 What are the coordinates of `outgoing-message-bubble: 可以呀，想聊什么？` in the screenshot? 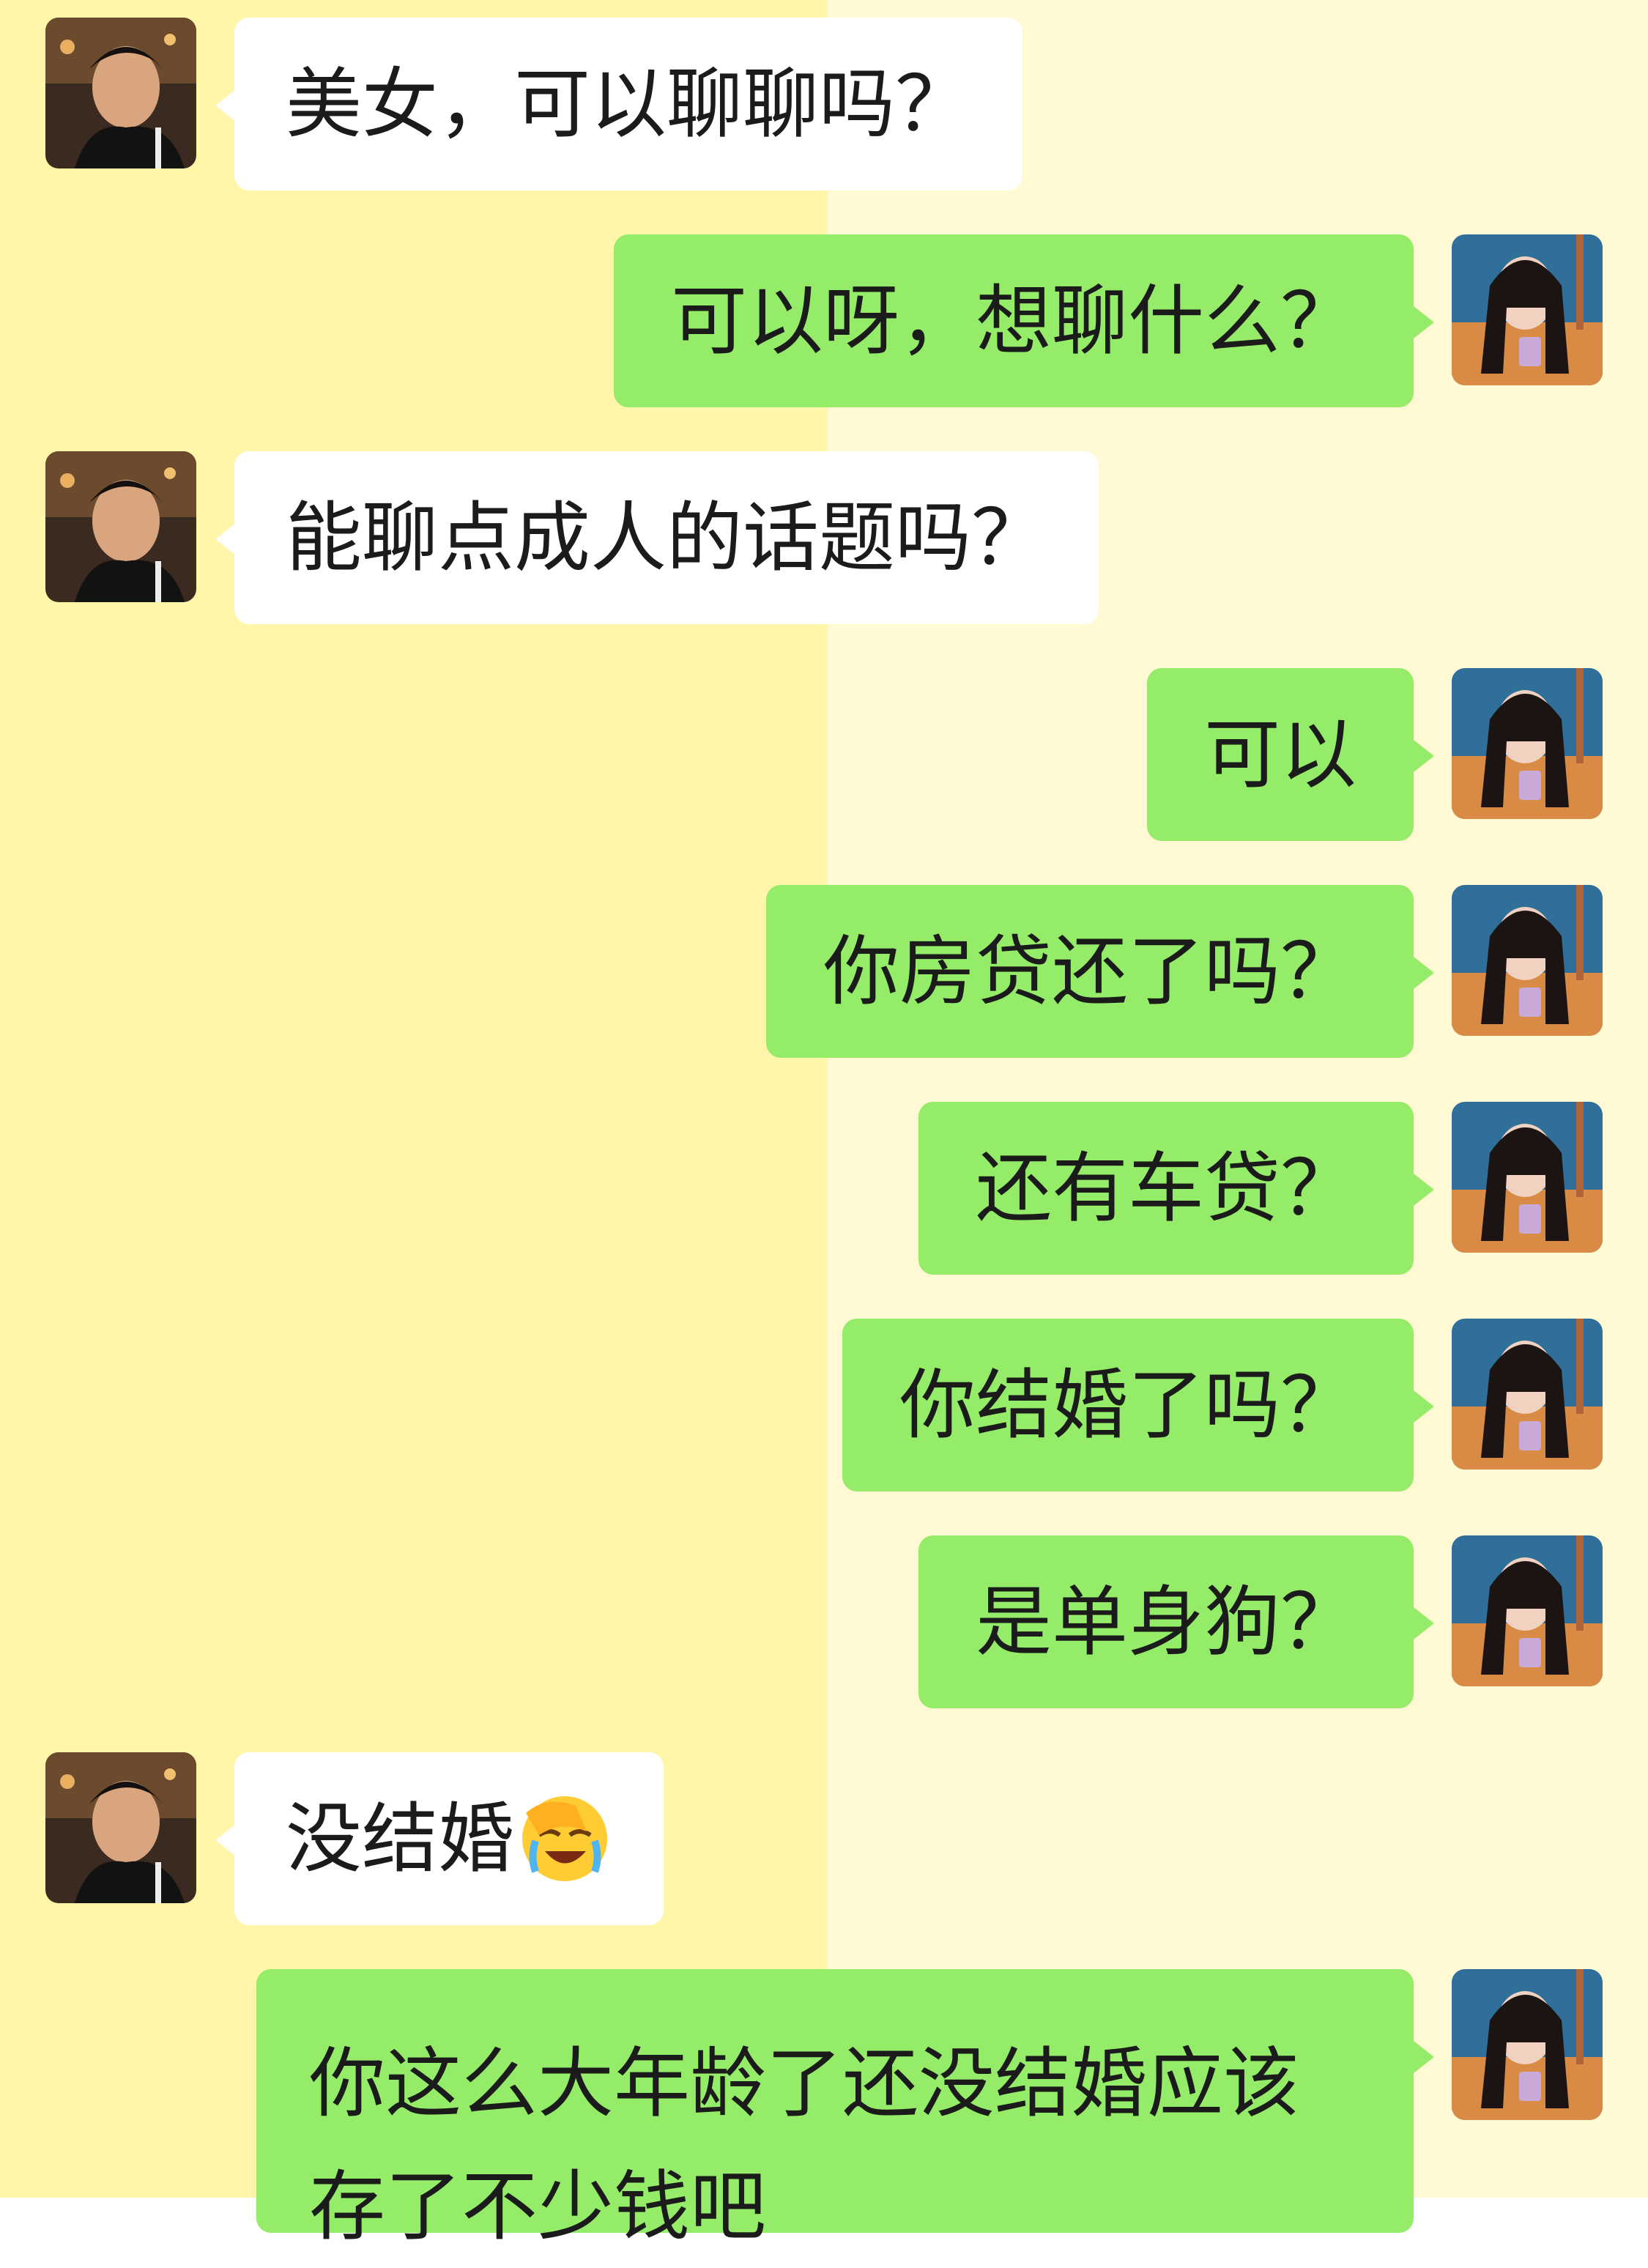 It's located at (1024, 320).